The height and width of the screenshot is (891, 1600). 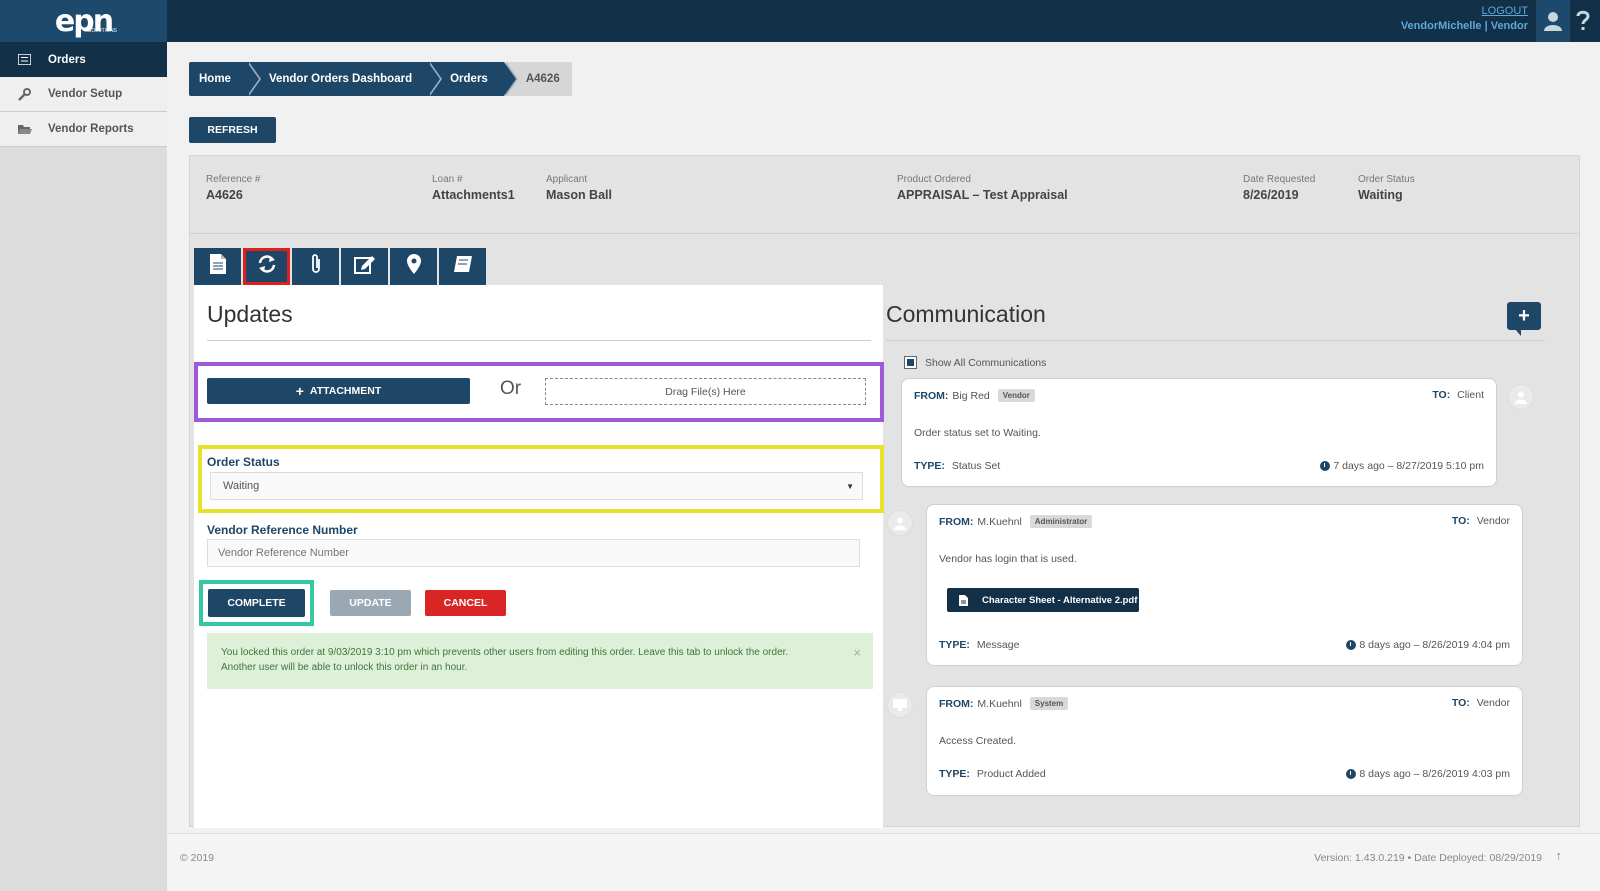 I want to click on message-time: 8 days ago – 8/26/2019 4:03 pm, so click(x=1428, y=774).